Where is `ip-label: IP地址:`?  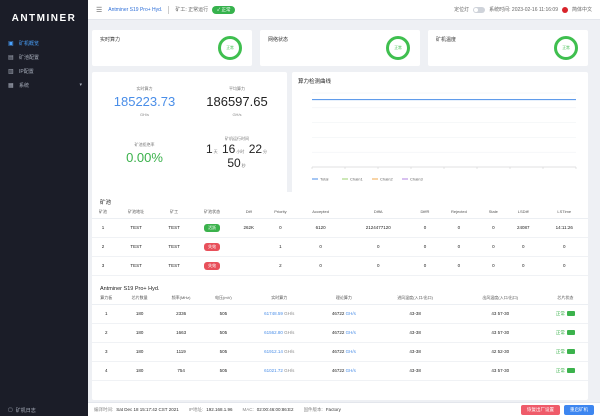
ip-label: IP地址: is located at coordinates (196, 409).